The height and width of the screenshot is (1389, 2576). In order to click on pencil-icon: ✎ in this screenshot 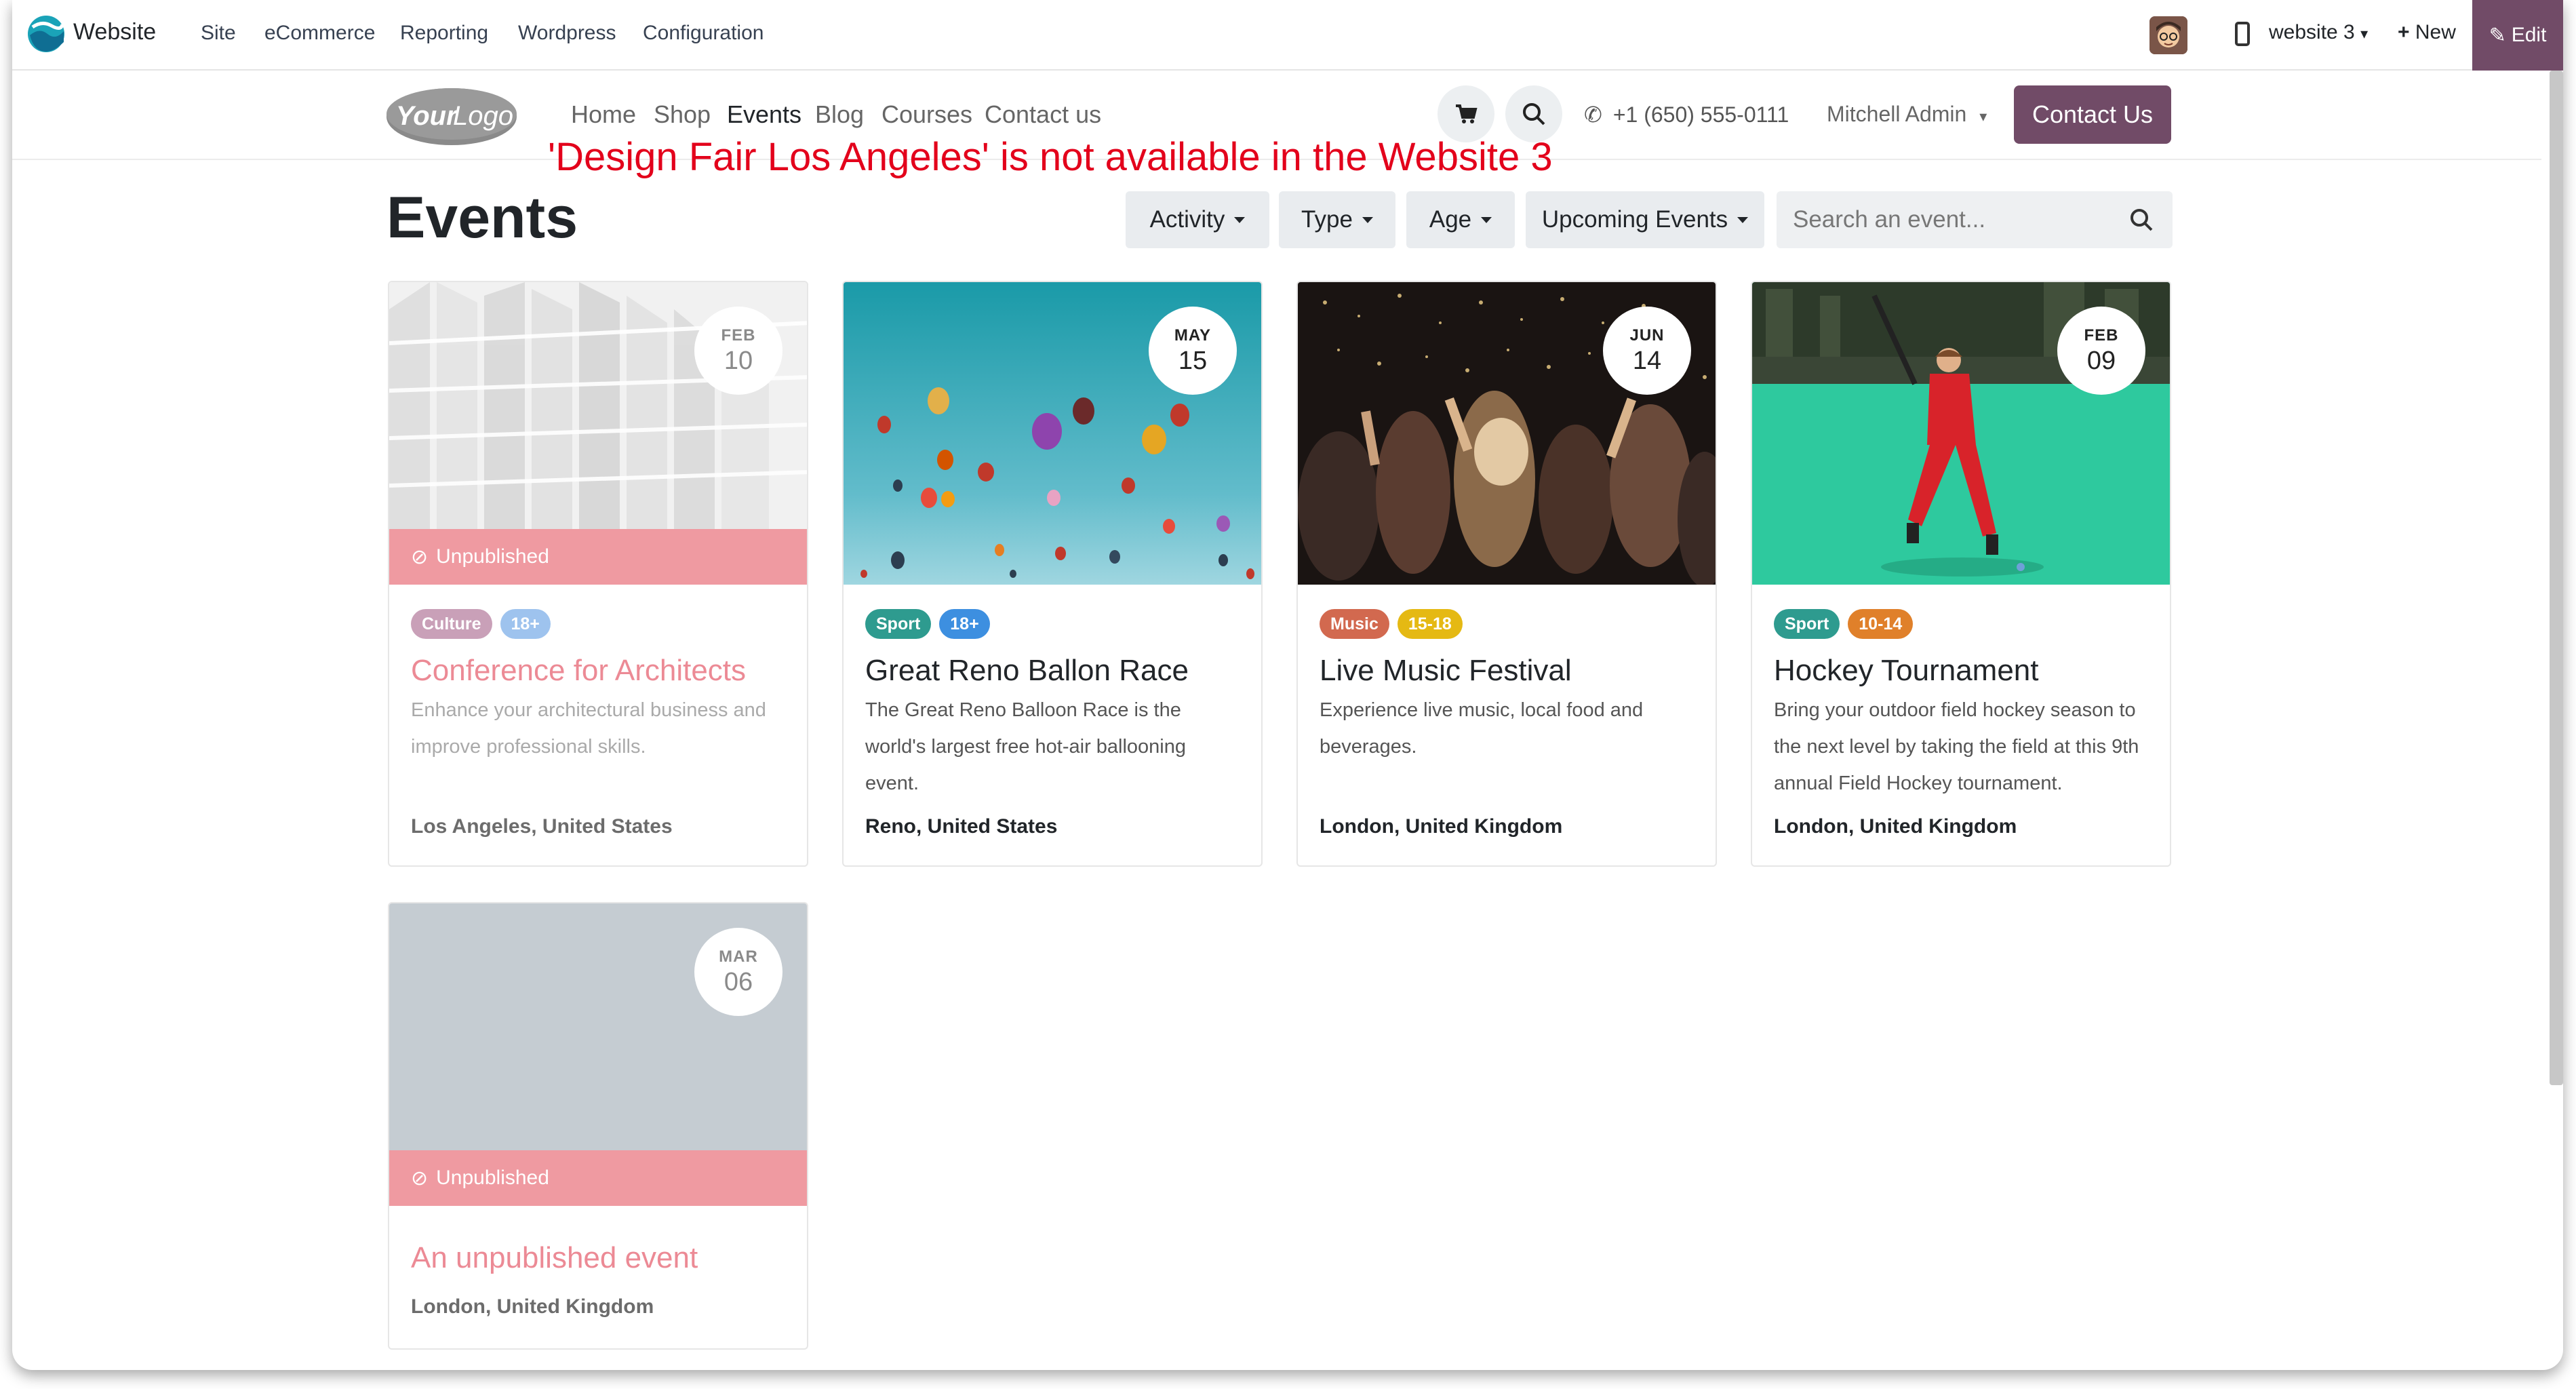, I will do `click(2497, 35)`.